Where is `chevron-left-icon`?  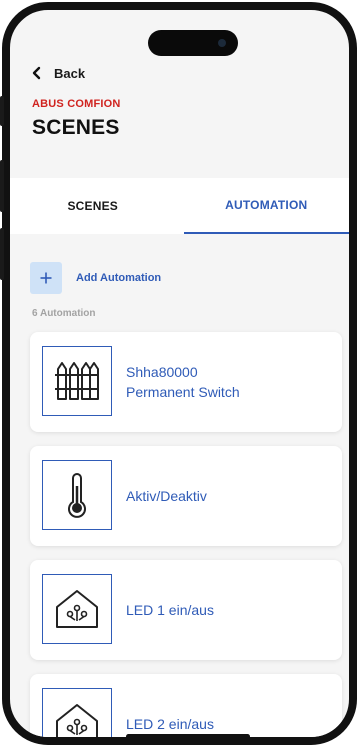 chevron-left-icon is located at coordinates (36, 73).